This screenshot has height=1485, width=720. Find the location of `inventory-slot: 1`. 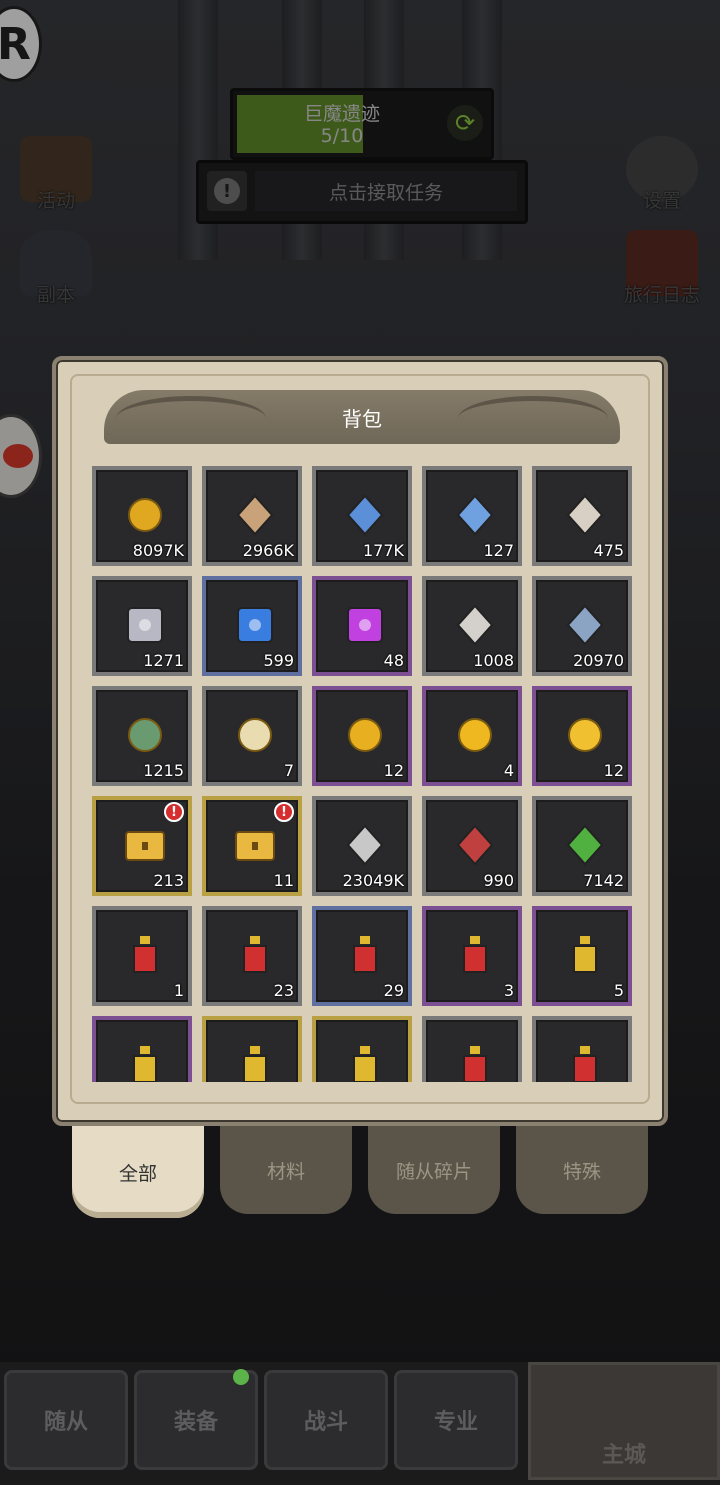

inventory-slot: 1 is located at coordinates (142, 956).